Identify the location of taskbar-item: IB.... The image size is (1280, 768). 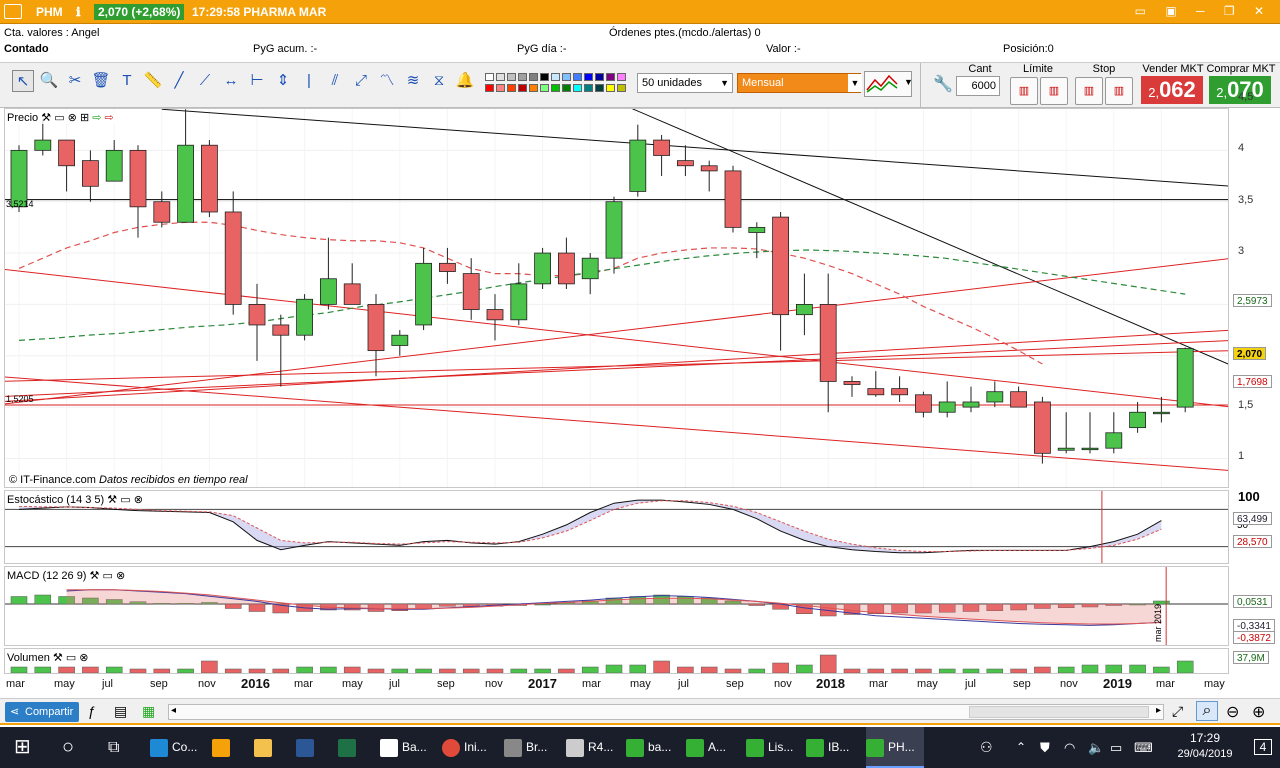
(835, 747).